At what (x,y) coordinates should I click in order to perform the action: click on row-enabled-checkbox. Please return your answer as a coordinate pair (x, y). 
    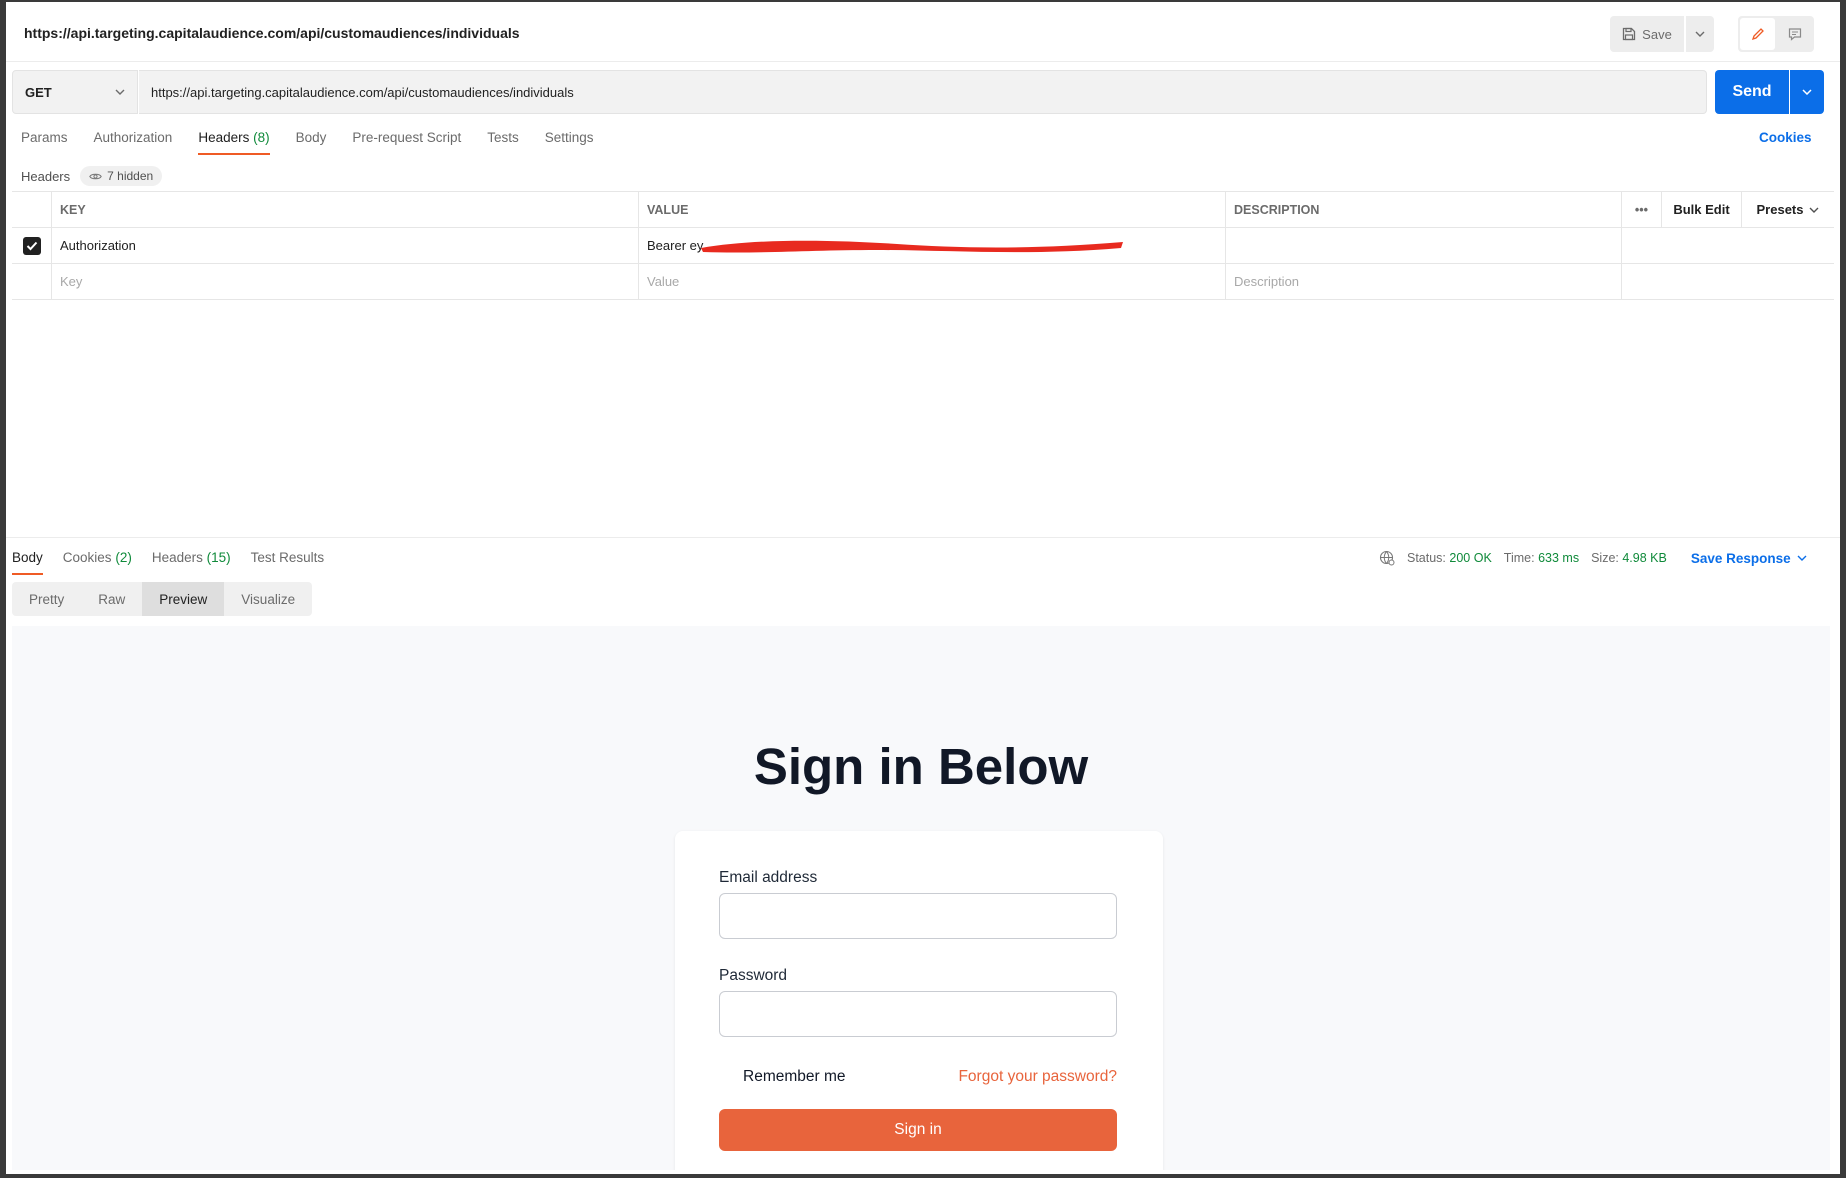
    Looking at the image, I should click on (32, 245).